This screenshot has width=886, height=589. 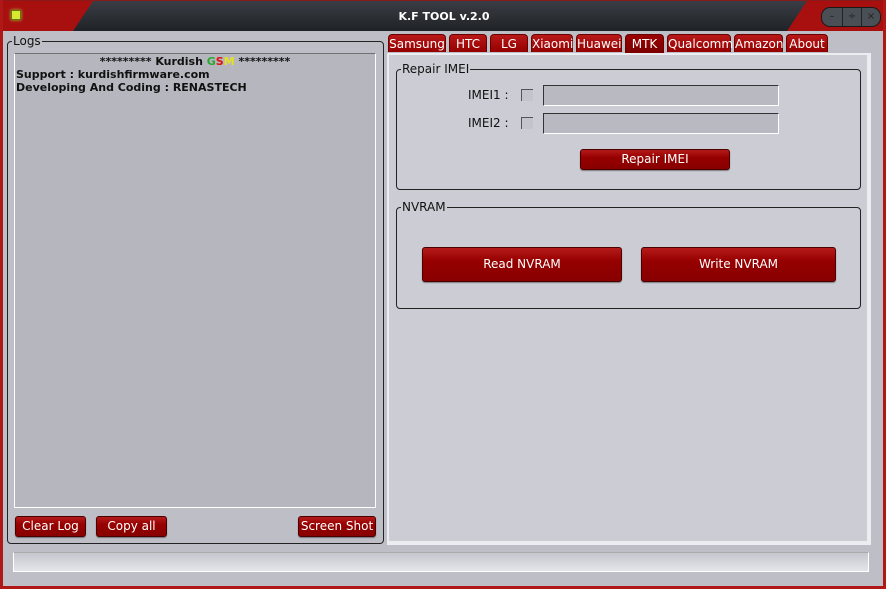 What do you see at coordinates (759, 43) in the screenshot?
I see `tab-amazon: Amazon` at bounding box center [759, 43].